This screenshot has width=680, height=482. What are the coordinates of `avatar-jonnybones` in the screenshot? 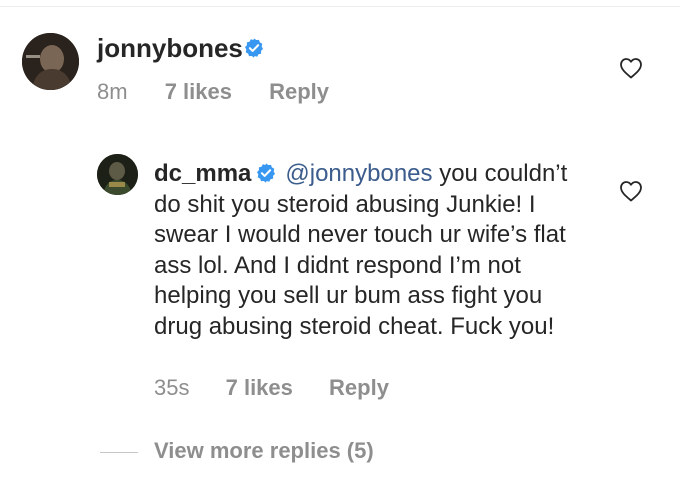 It's located at (50, 61).